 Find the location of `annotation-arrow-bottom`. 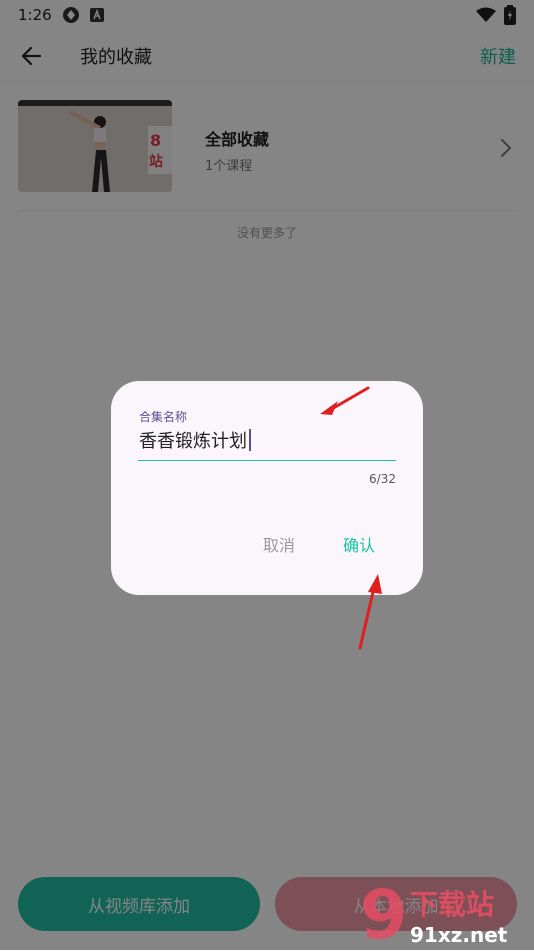

annotation-arrow-bottom is located at coordinates (370, 612).